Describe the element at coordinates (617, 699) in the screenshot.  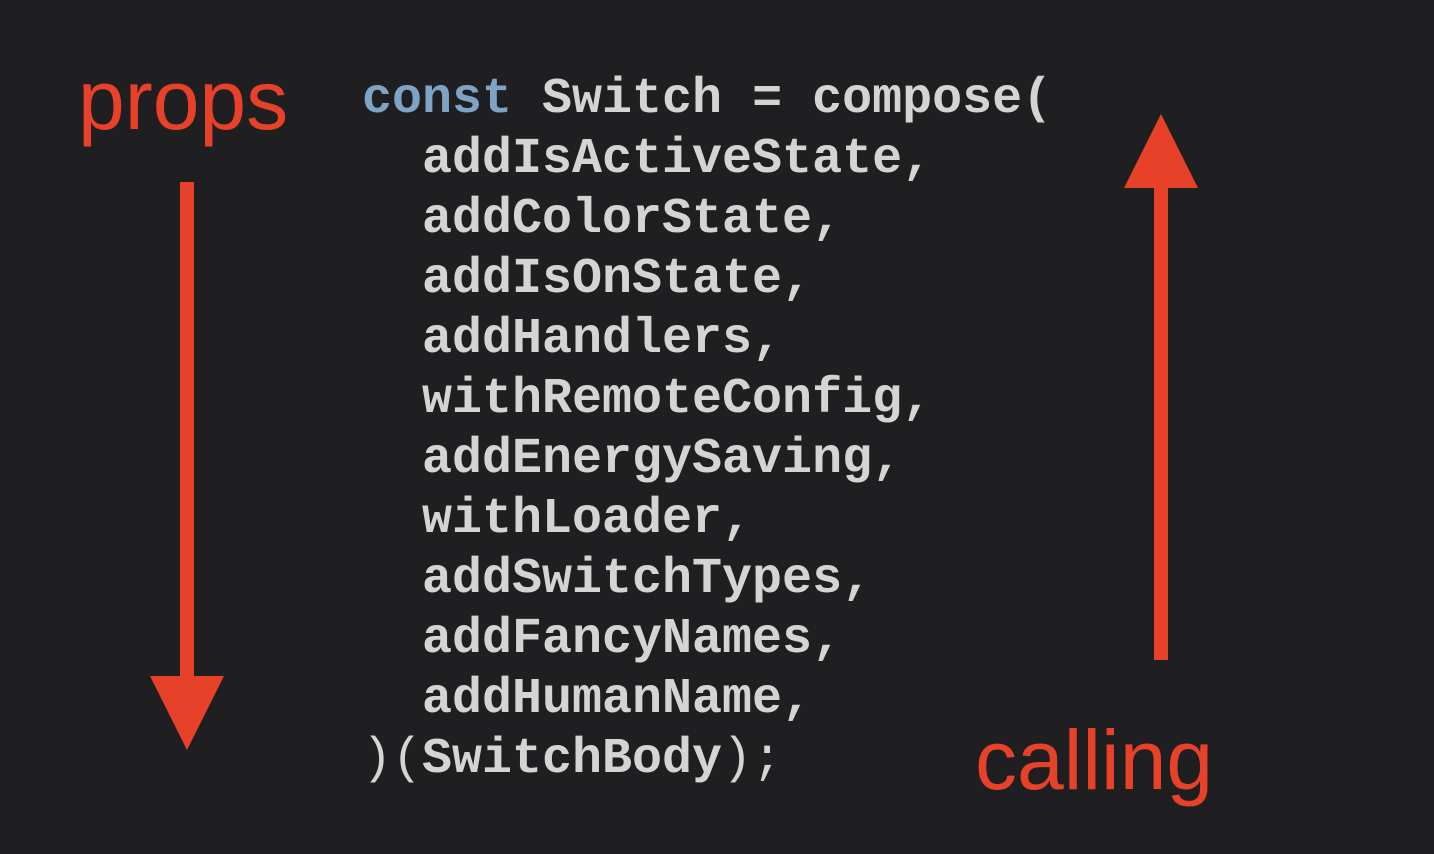
I see `code-line-arg: addHumanName,` at that location.